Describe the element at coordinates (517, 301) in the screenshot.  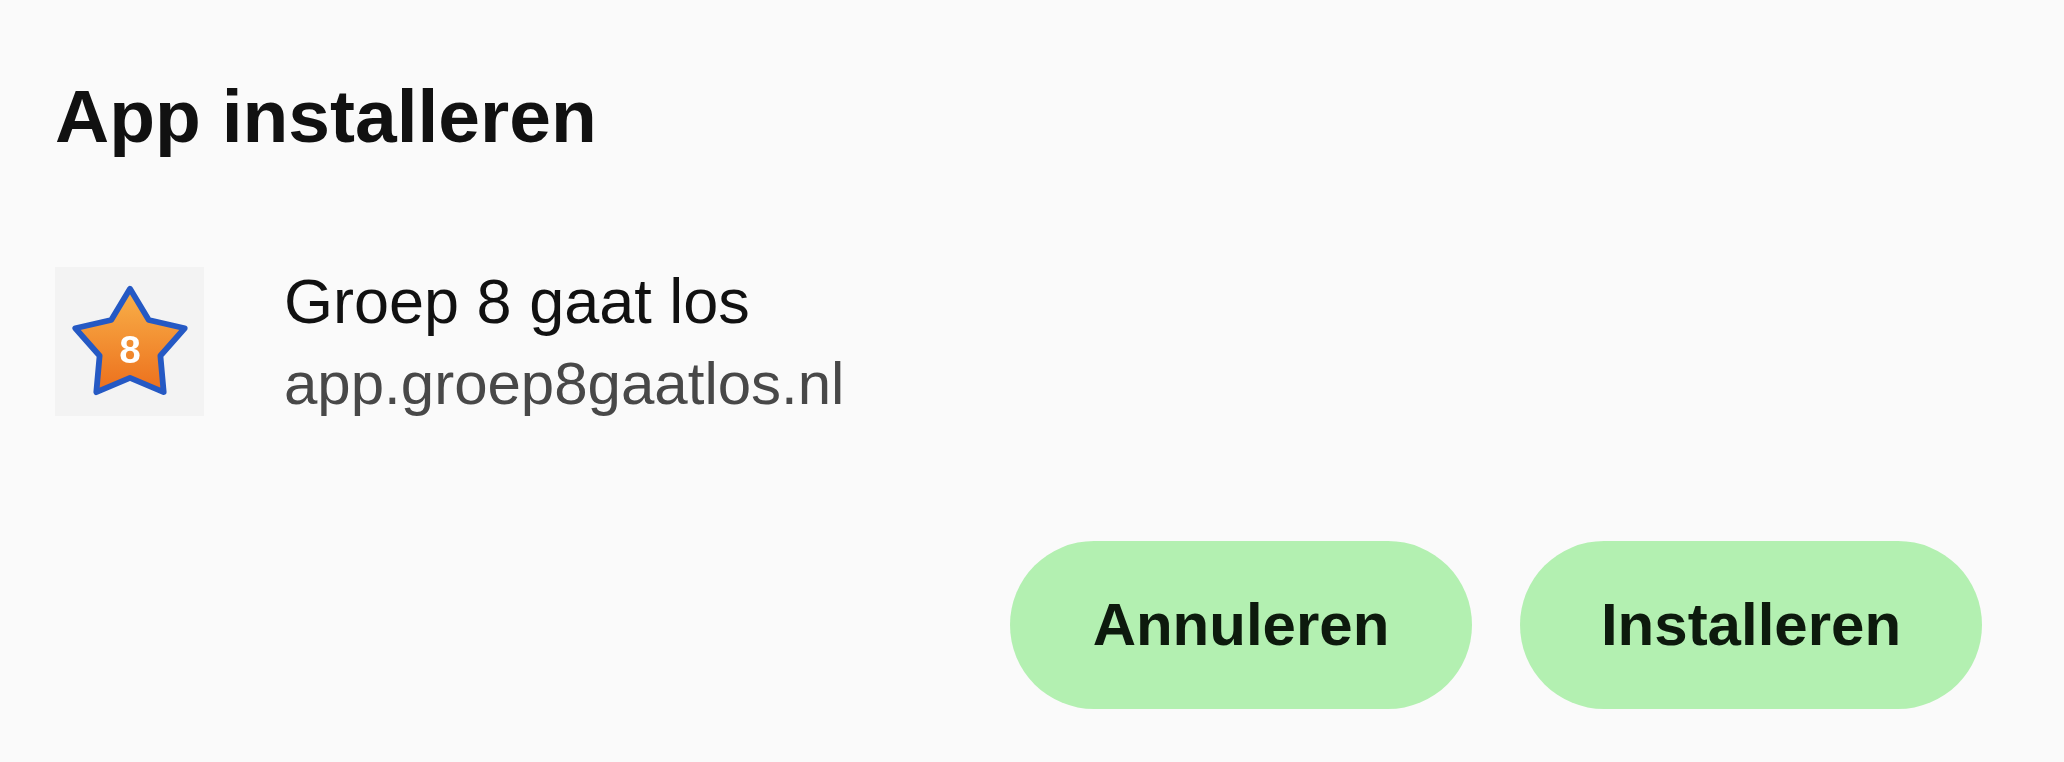
I see `app-name: Groep 8 gaat los` at that location.